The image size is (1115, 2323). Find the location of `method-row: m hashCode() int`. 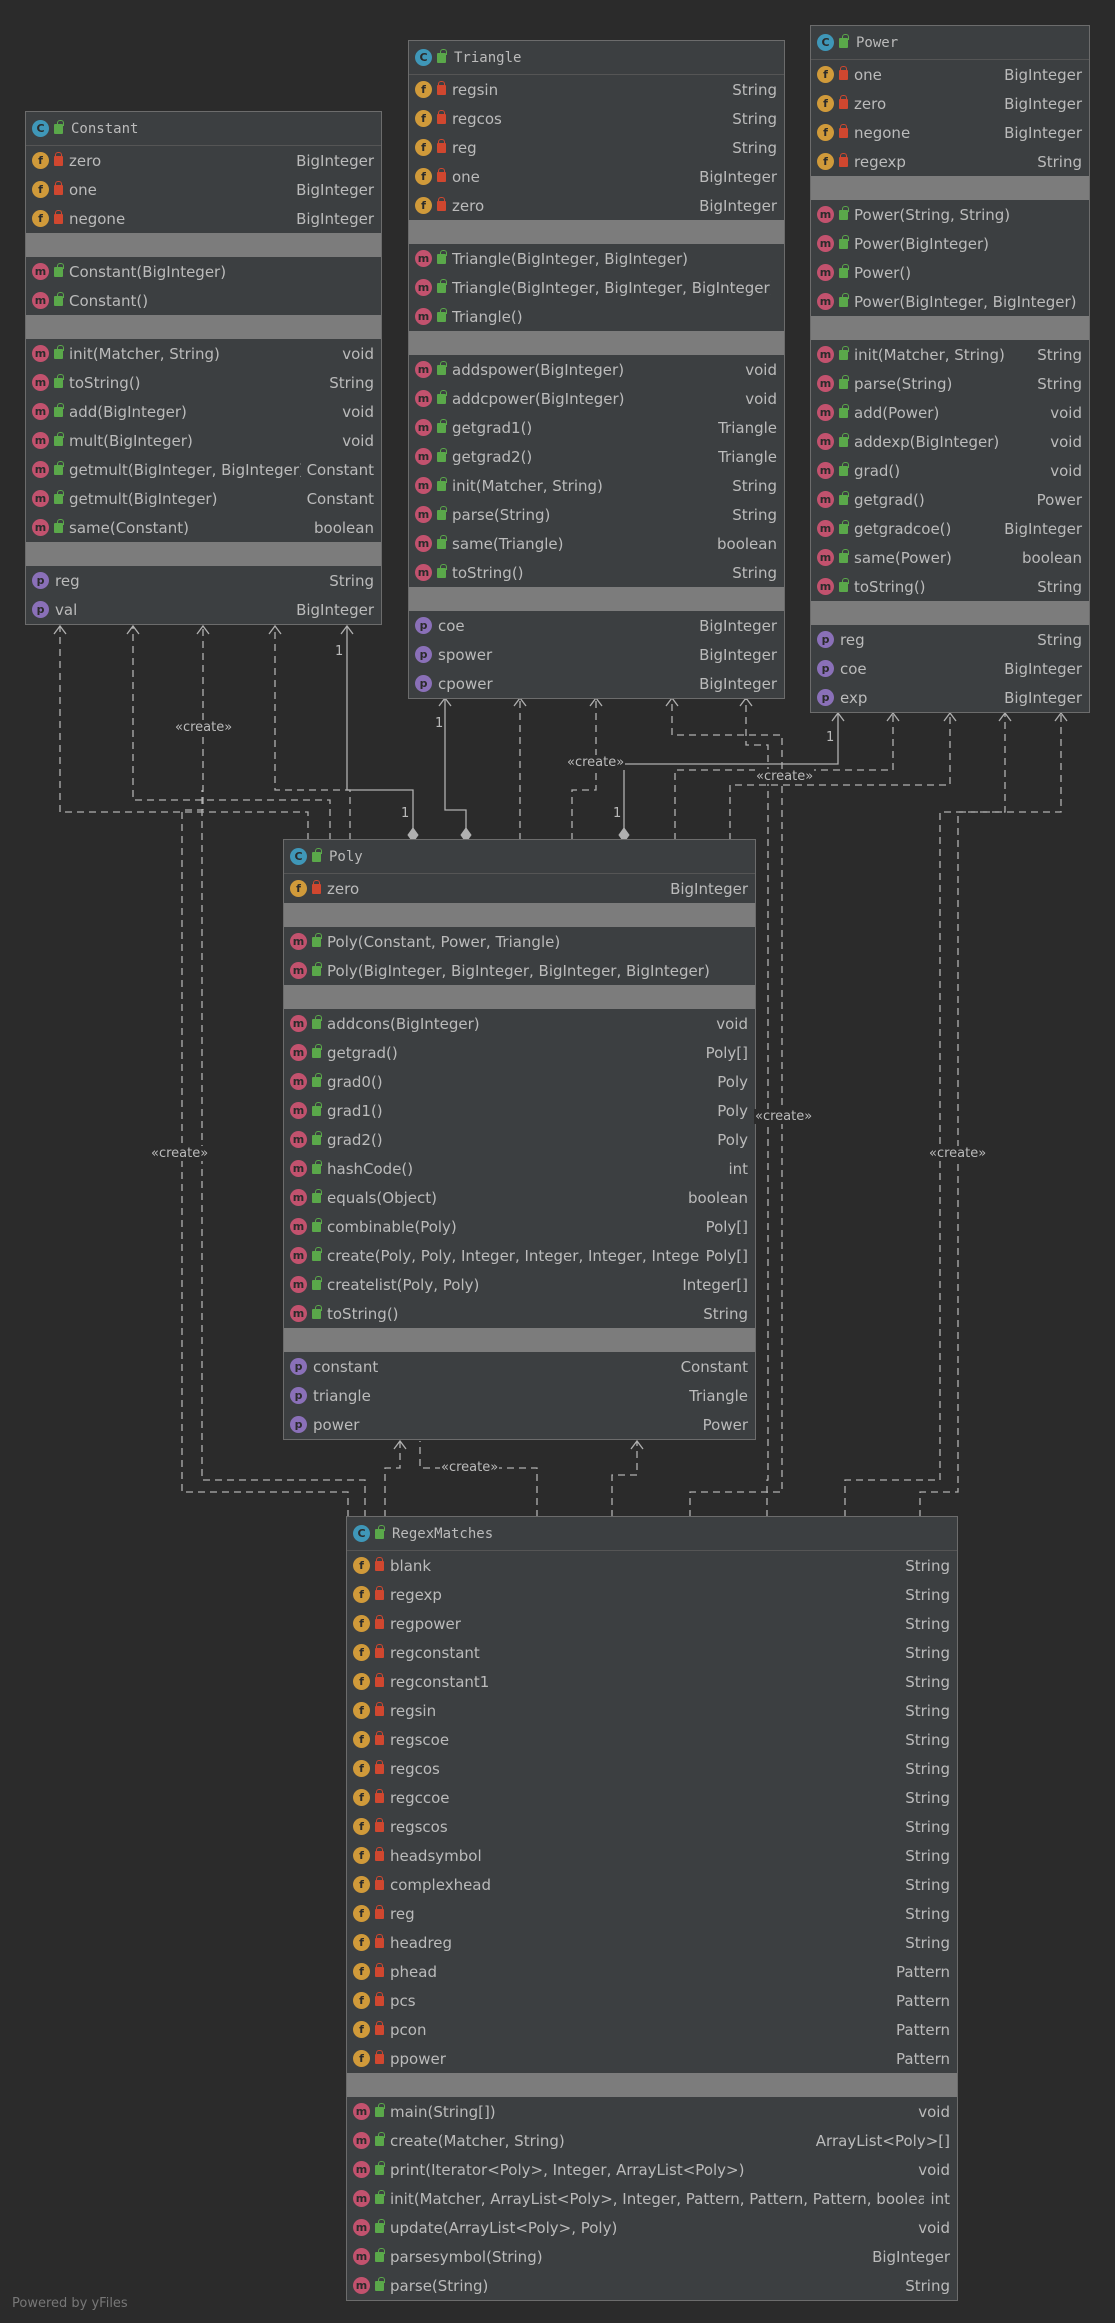

method-row: m hashCode() int is located at coordinates (519, 1168).